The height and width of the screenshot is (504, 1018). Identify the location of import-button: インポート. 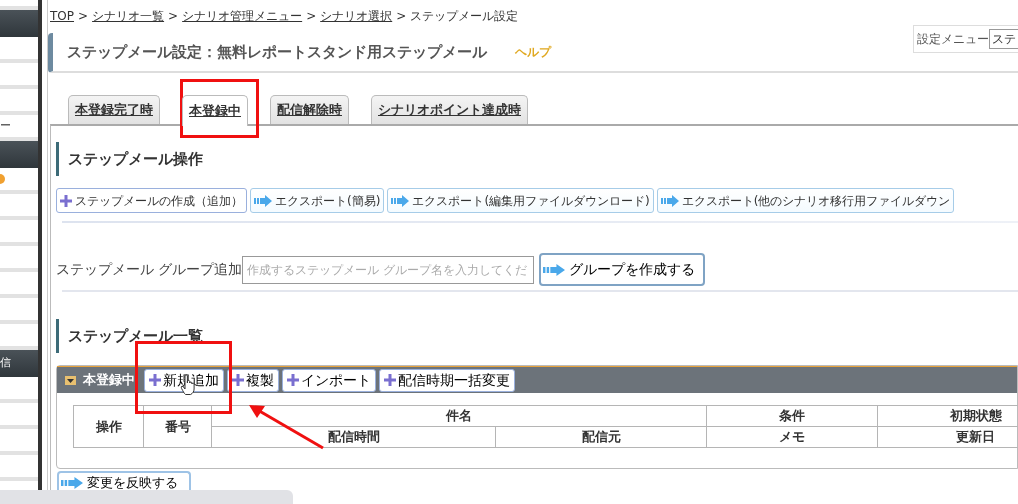
(329, 380).